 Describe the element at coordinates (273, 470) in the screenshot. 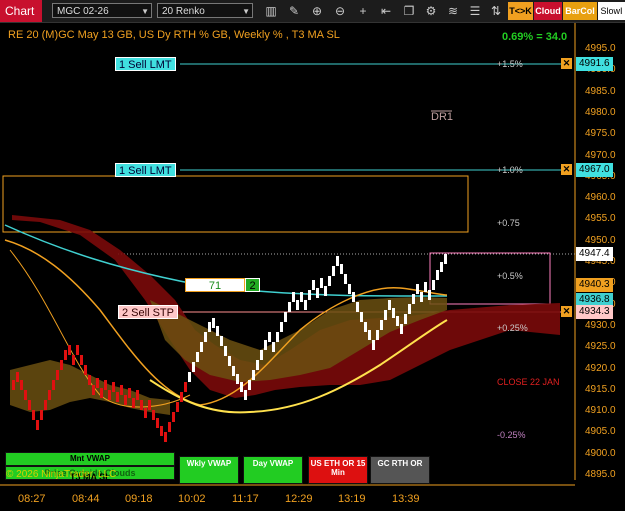

I see `day-vwap-button: Day VWAP` at that location.